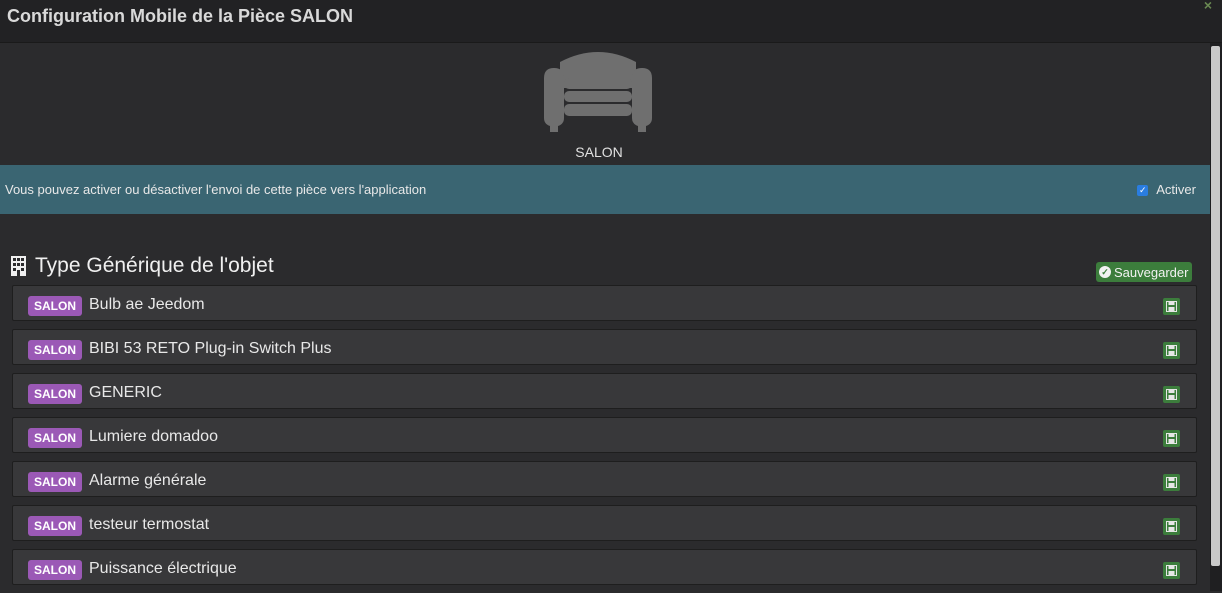 The height and width of the screenshot is (593, 1222). Describe the element at coordinates (1215, 306) in the screenshot. I see `scrollbar-thumb` at that location.